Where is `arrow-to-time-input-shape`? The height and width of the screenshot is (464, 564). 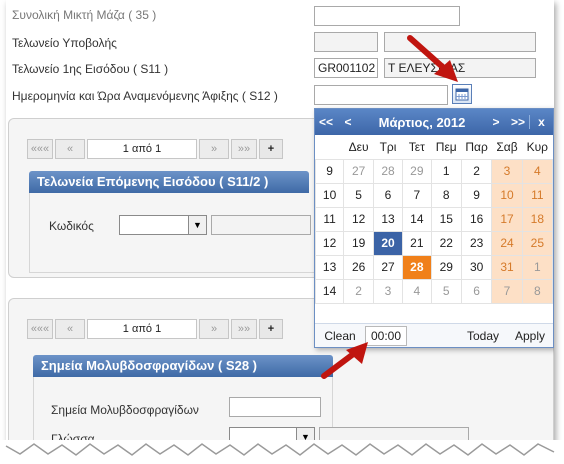
arrow-to-time-input-shape is located at coordinates (344, 360).